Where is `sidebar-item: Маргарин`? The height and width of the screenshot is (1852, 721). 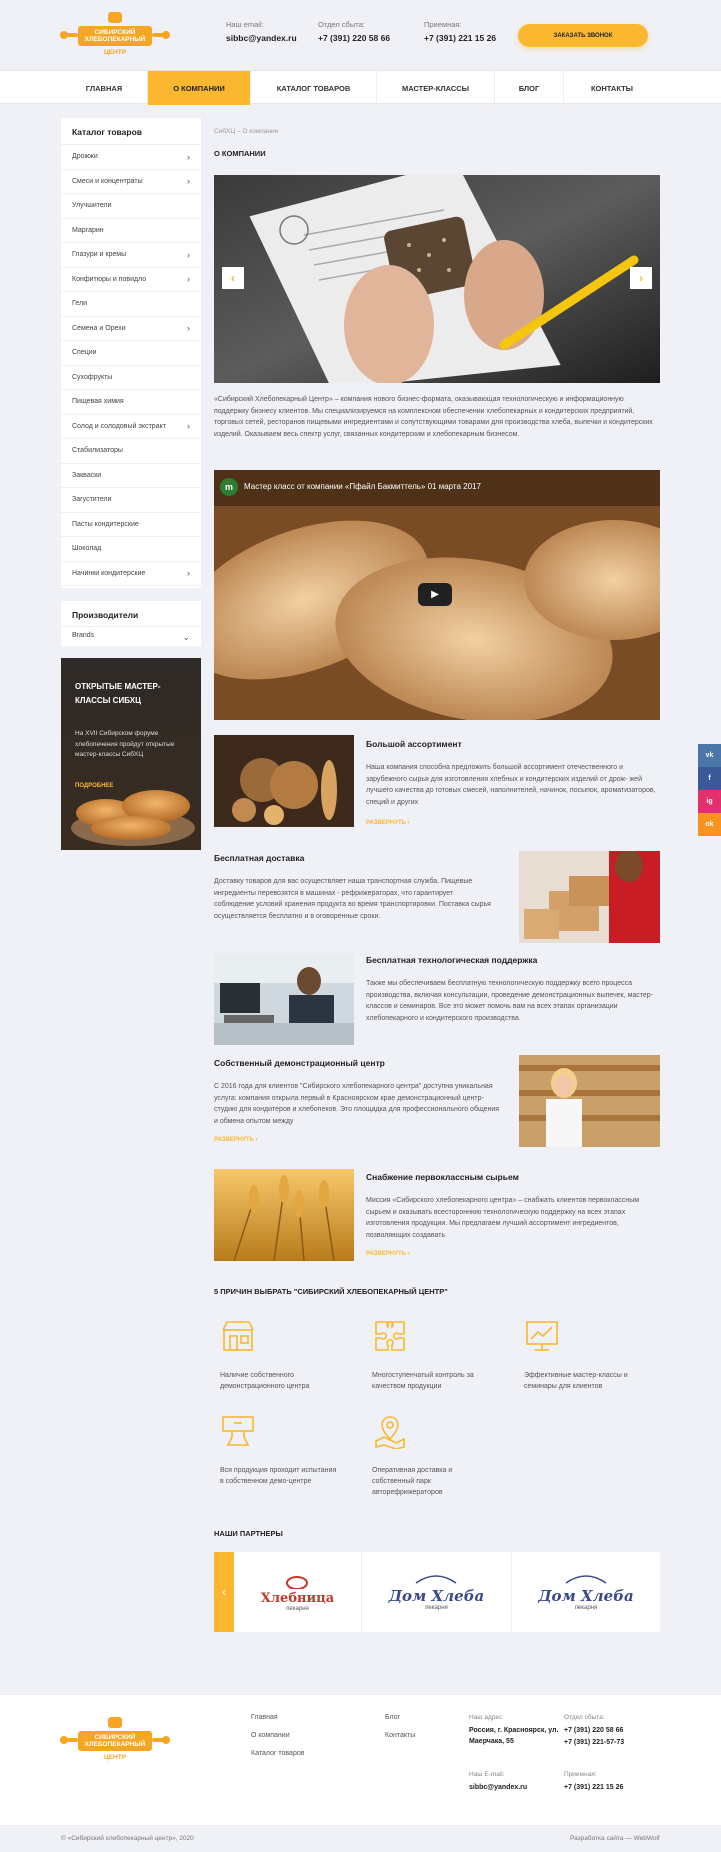
sidebar-item: Маргарин is located at coordinates (131, 231).